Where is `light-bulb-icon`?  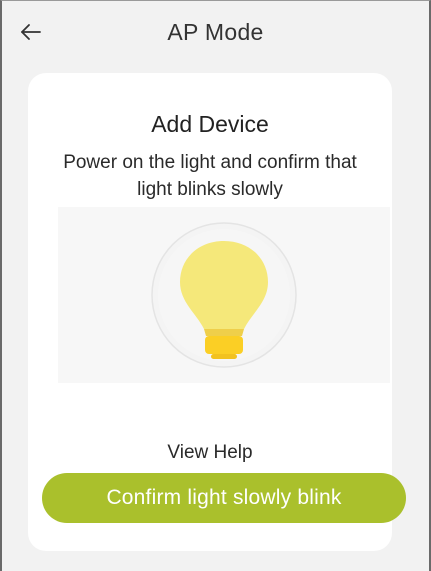
light-bulb-icon is located at coordinates (224, 295).